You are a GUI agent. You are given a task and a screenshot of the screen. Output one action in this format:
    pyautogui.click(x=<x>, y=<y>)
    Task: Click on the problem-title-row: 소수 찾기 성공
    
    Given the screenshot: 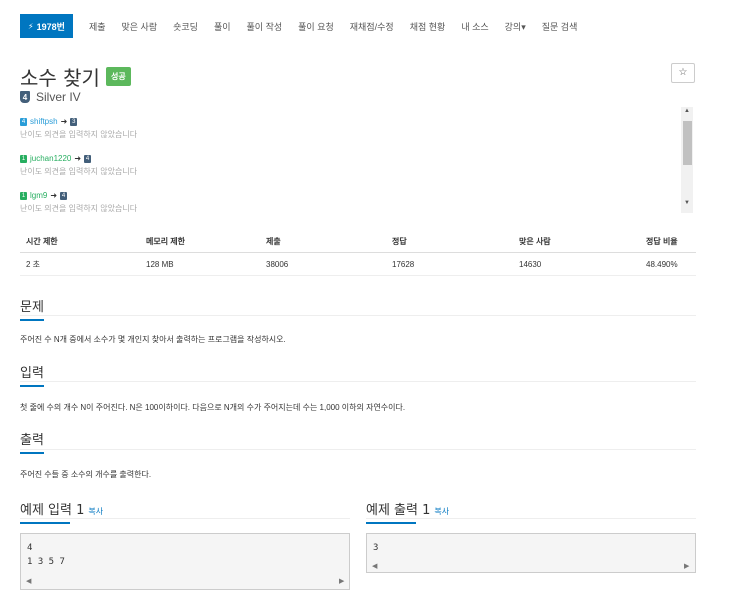 What is the action you would take?
    pyautogui.click(x=75, y=76)
    